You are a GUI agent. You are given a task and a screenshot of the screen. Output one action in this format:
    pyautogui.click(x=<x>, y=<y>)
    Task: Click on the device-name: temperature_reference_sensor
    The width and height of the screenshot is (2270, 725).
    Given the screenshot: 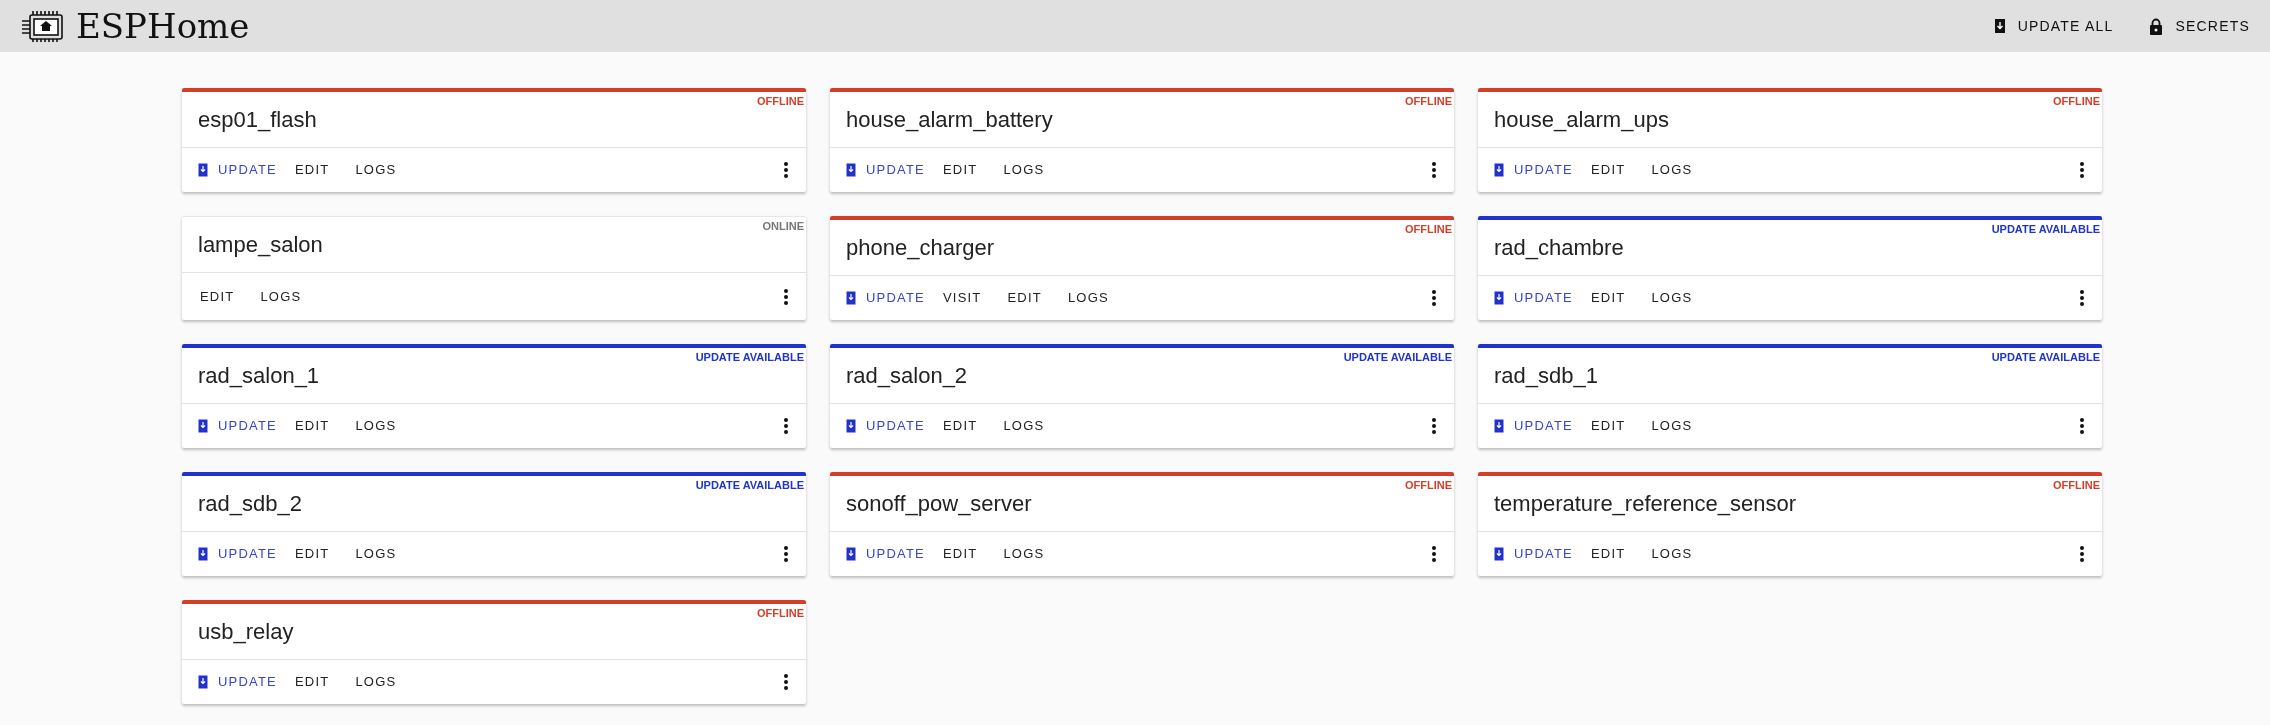 What is the action you would take?
    pyautogui.click(x=1645, y=504)
    